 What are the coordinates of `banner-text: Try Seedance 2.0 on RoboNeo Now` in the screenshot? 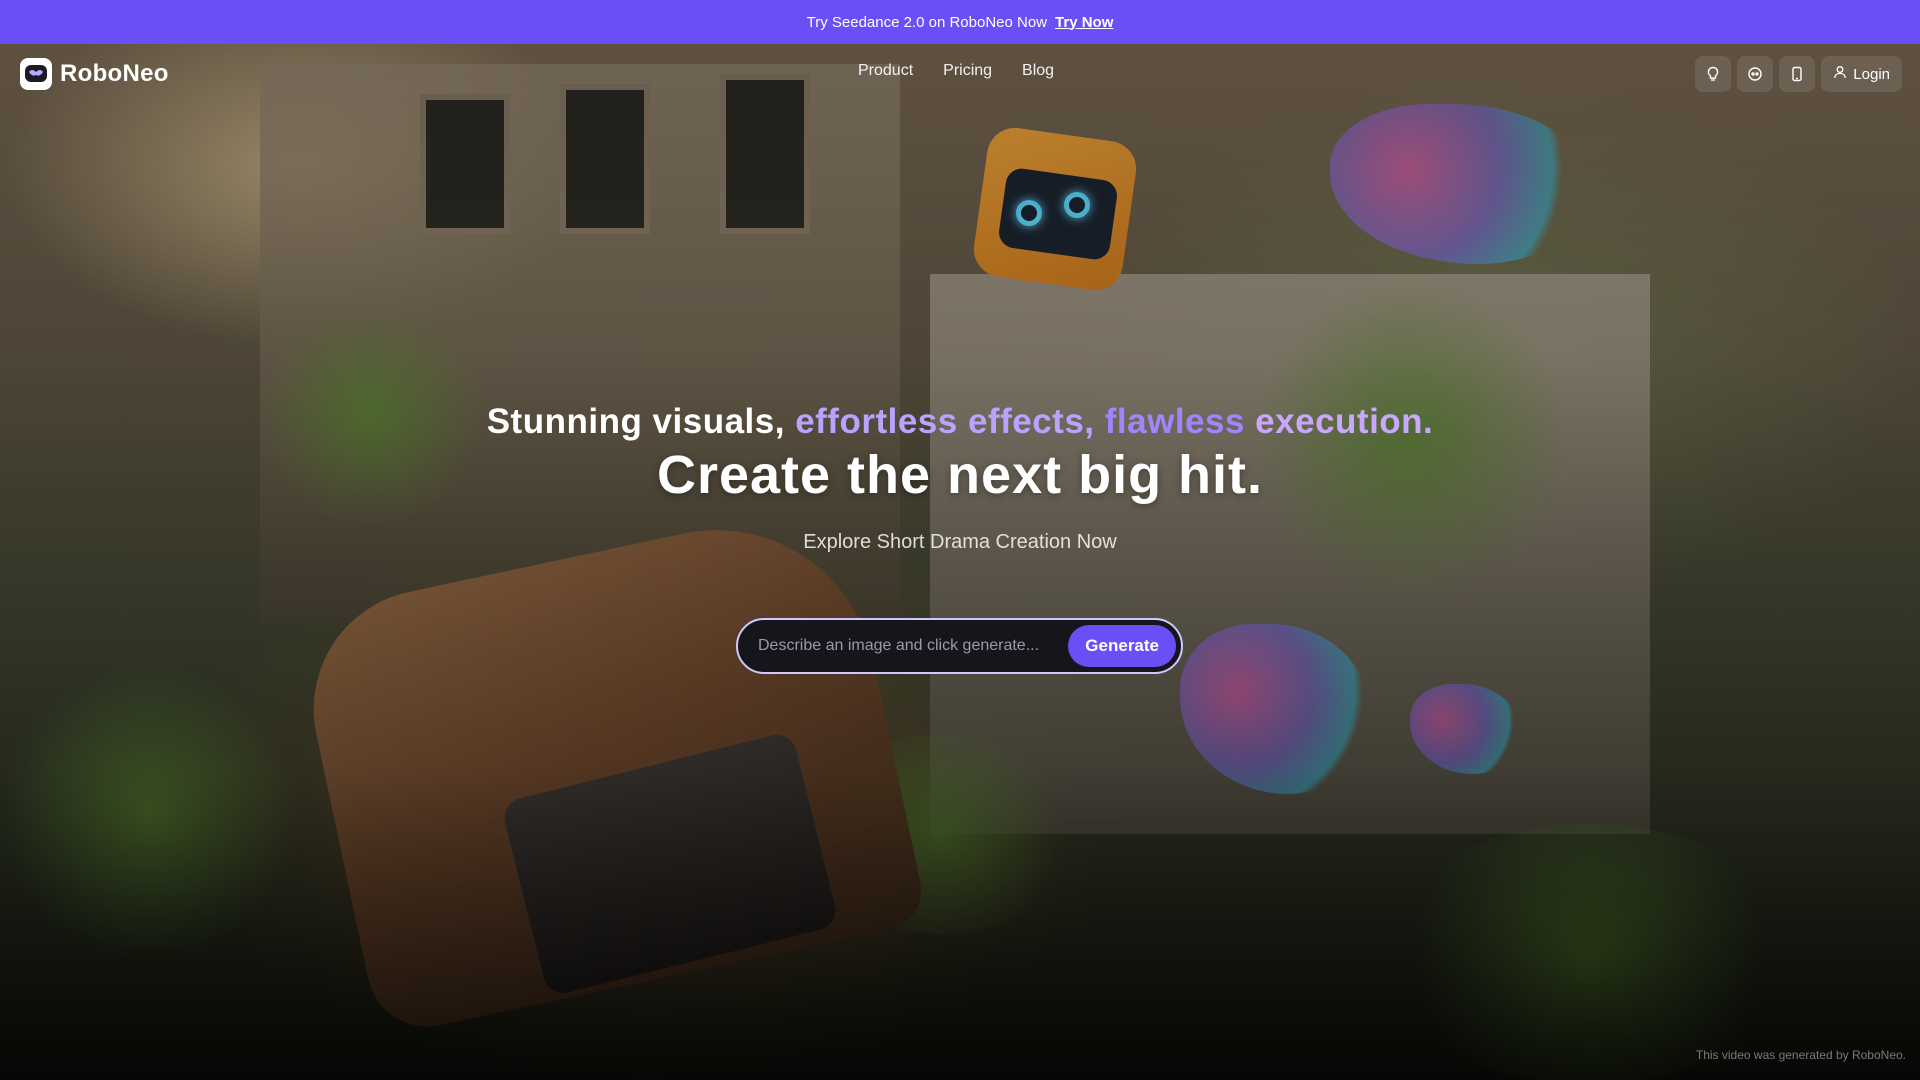 It's located at (927, 22).